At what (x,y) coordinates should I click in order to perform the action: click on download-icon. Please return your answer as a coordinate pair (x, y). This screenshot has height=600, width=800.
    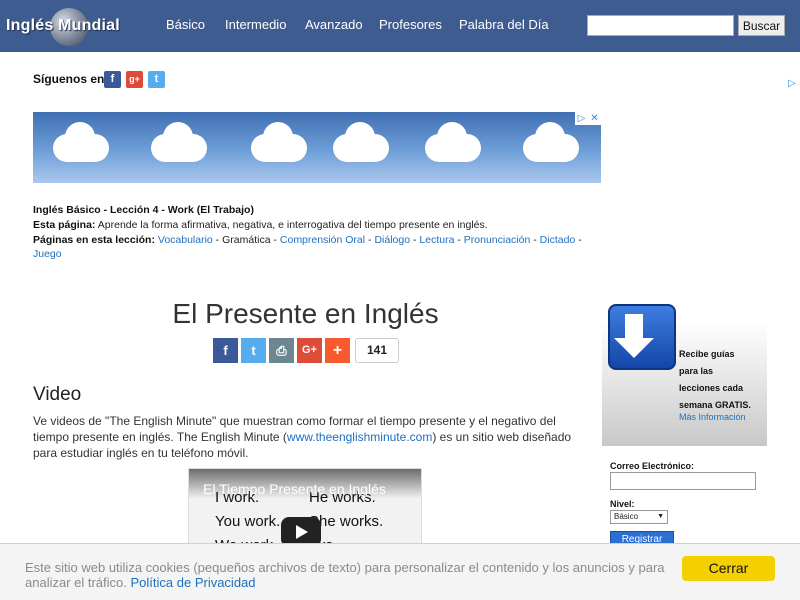
    Looking at the image, I should click on (642, 337).